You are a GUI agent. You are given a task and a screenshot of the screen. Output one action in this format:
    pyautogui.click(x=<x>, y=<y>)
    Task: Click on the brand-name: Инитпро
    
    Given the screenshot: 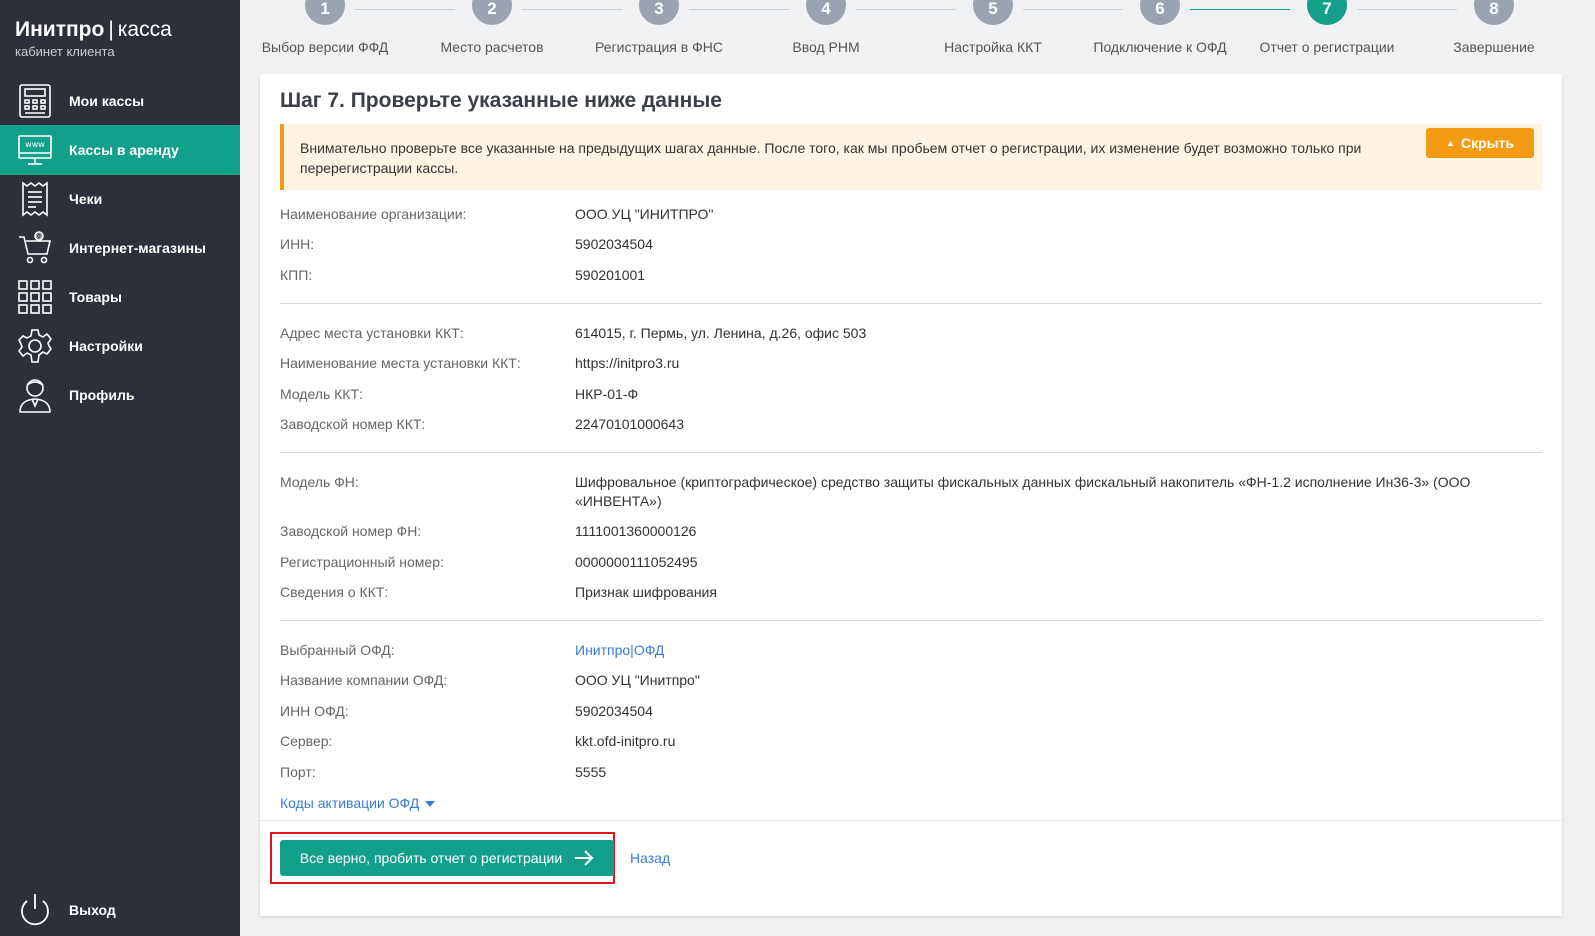 What is the action you would take?
    pyautogui.click(x=60, y=29)
    